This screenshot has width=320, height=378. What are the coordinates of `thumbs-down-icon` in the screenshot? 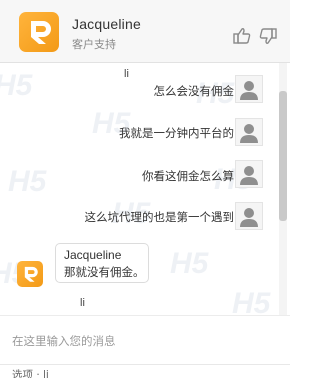 It's located at (268, 36).